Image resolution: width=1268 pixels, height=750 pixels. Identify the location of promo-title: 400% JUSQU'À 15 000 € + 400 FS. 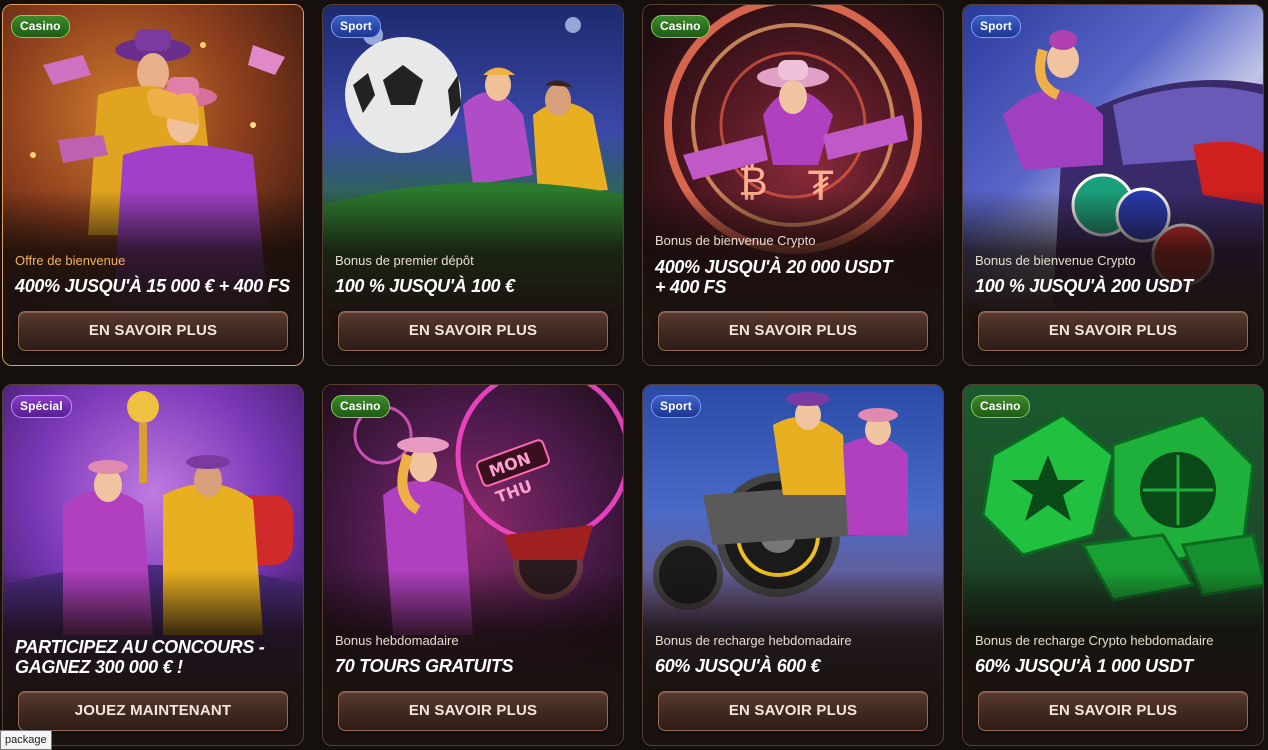
(152, 286).